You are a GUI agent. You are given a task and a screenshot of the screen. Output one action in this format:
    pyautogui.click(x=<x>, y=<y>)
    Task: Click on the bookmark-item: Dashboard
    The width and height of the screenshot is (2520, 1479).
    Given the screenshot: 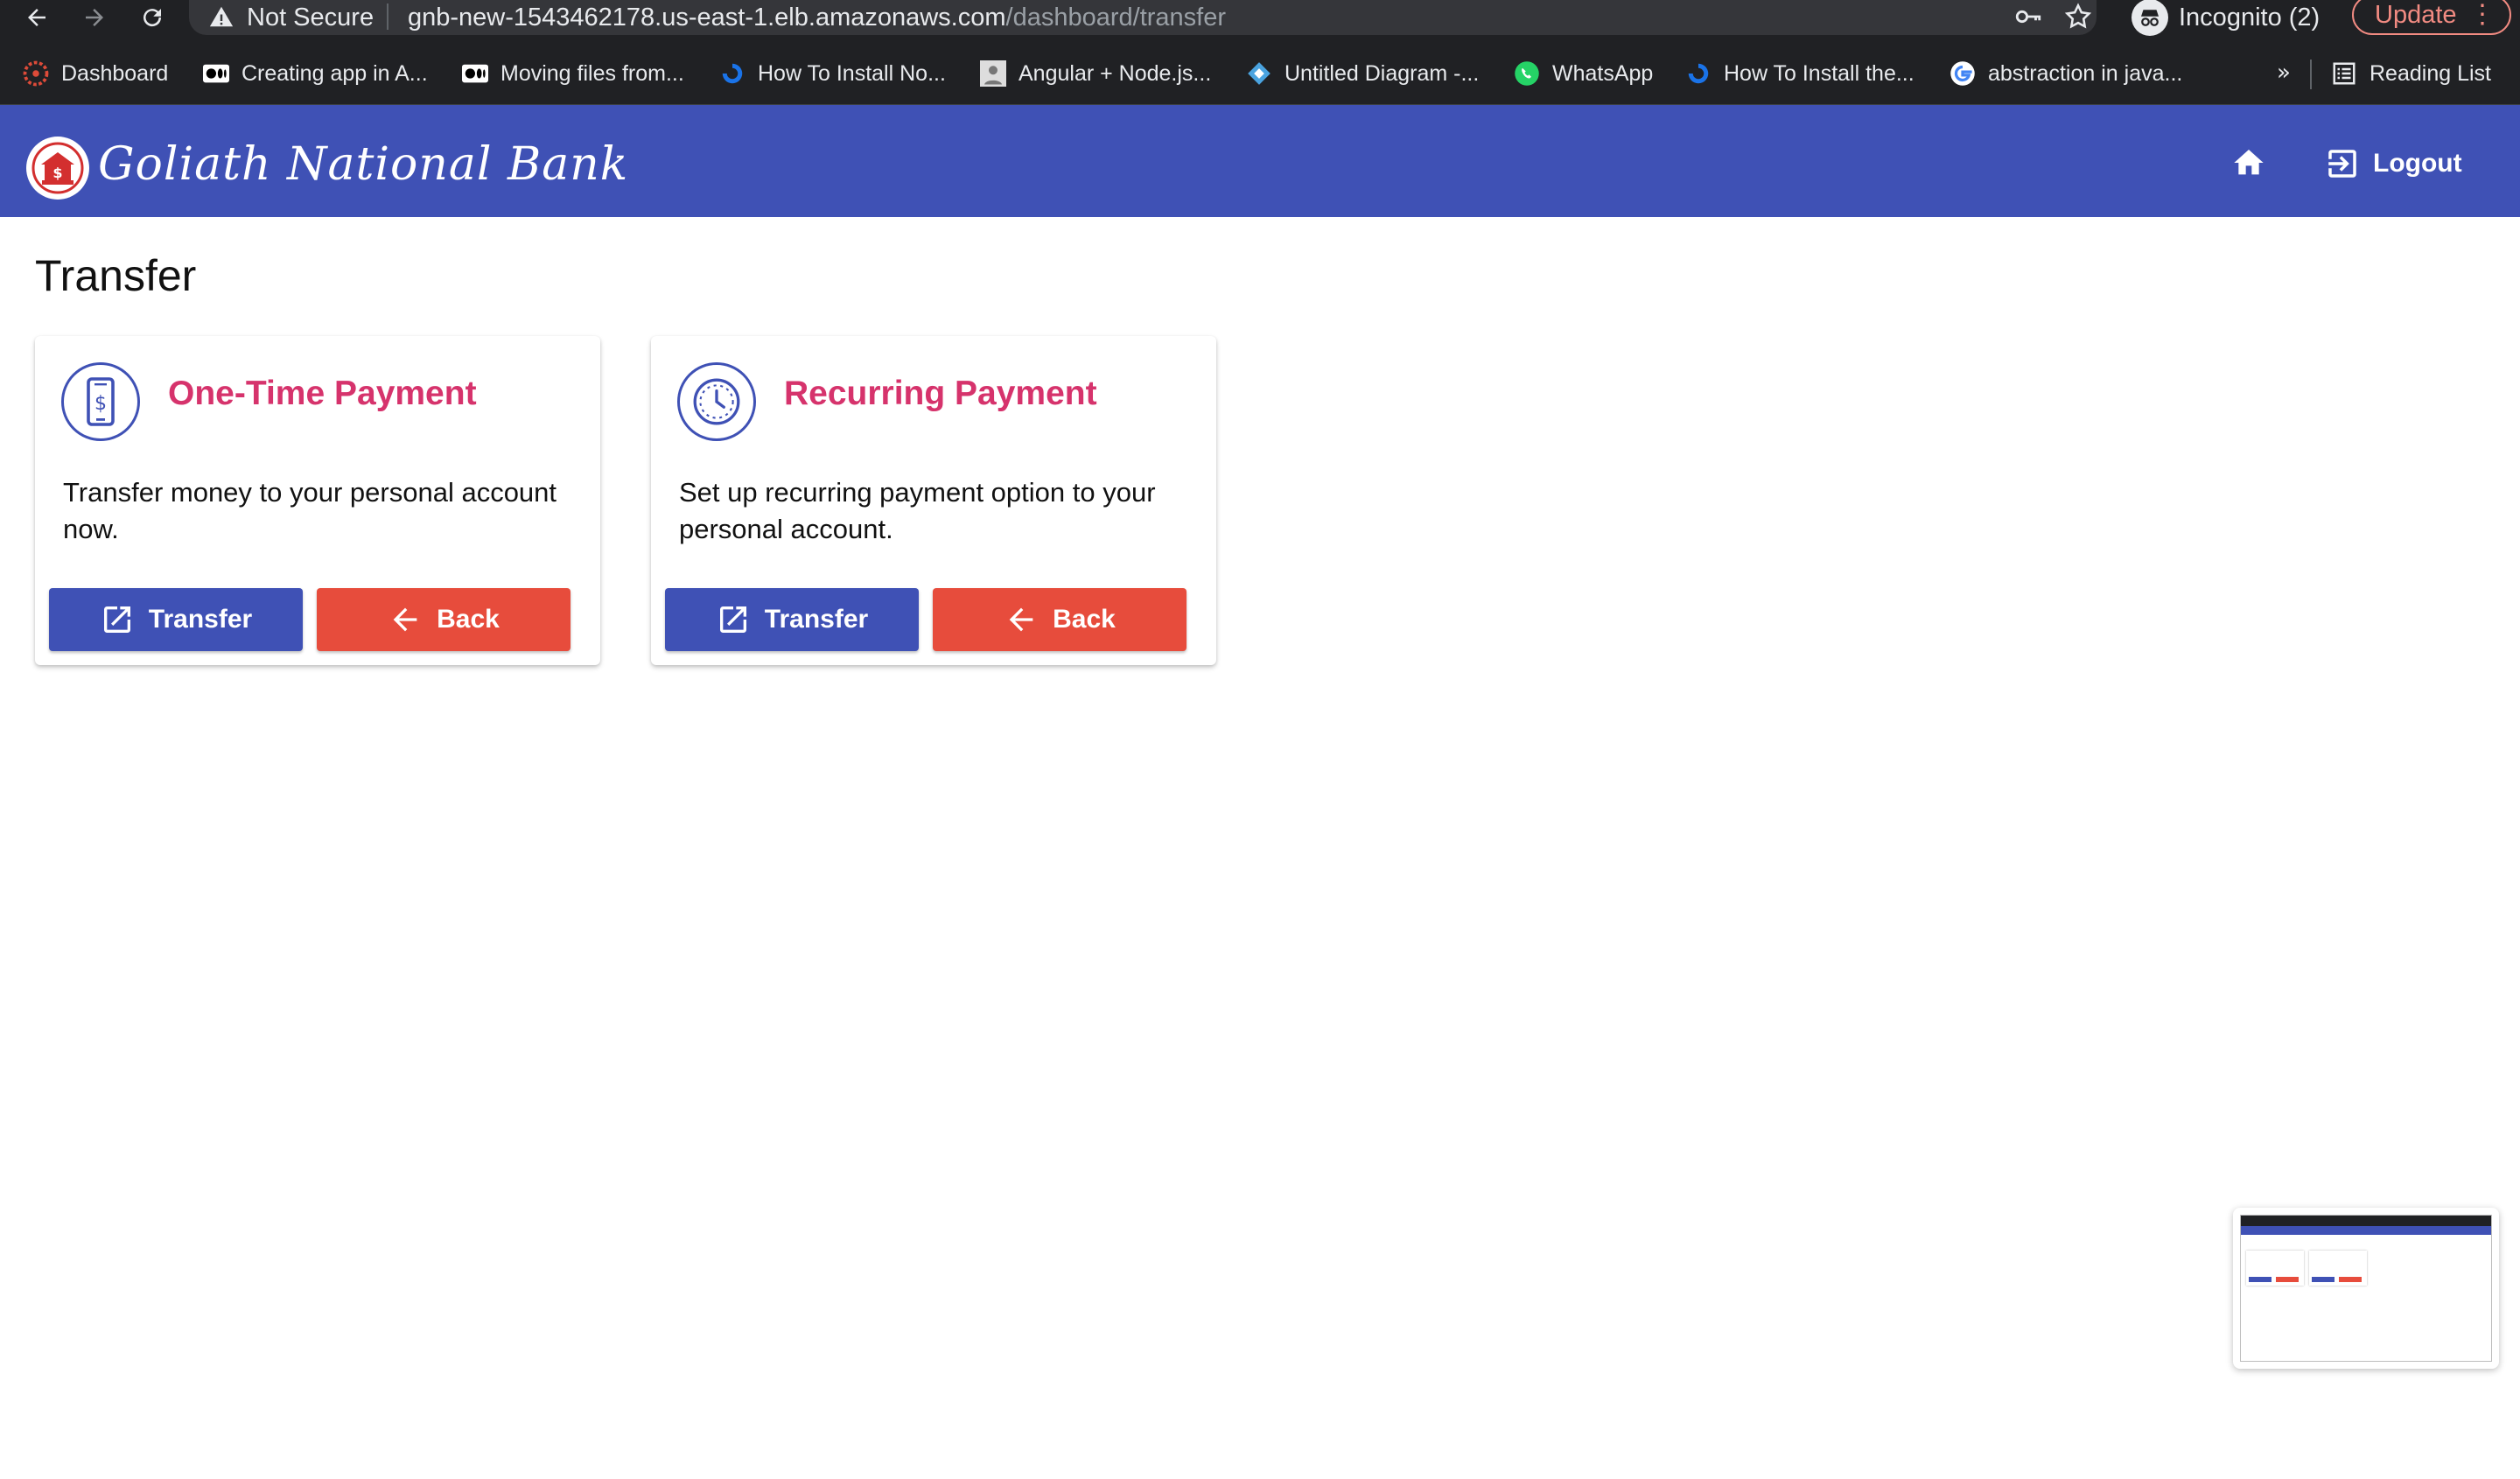 What is the action you would take?
    pyautogui.click(x=95, y=73)
    